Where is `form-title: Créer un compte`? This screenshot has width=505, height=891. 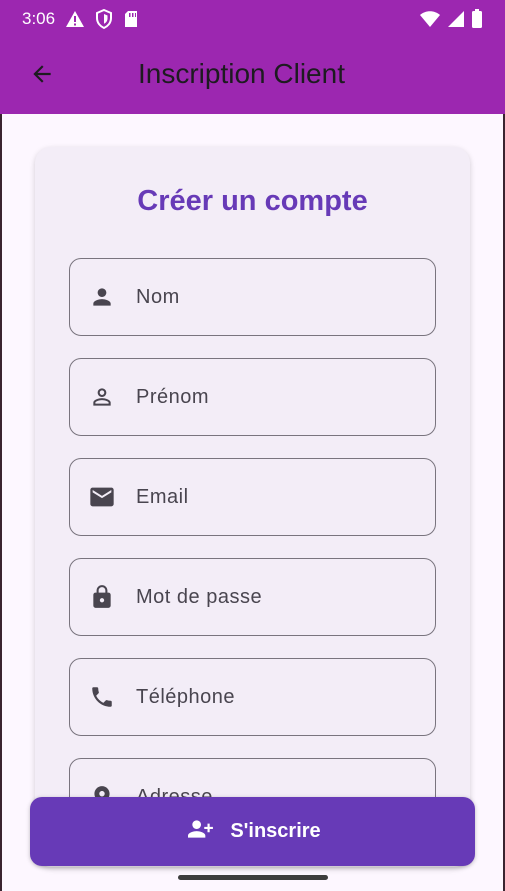 form-title: Créer un compte is located at coordinates (252, 201).